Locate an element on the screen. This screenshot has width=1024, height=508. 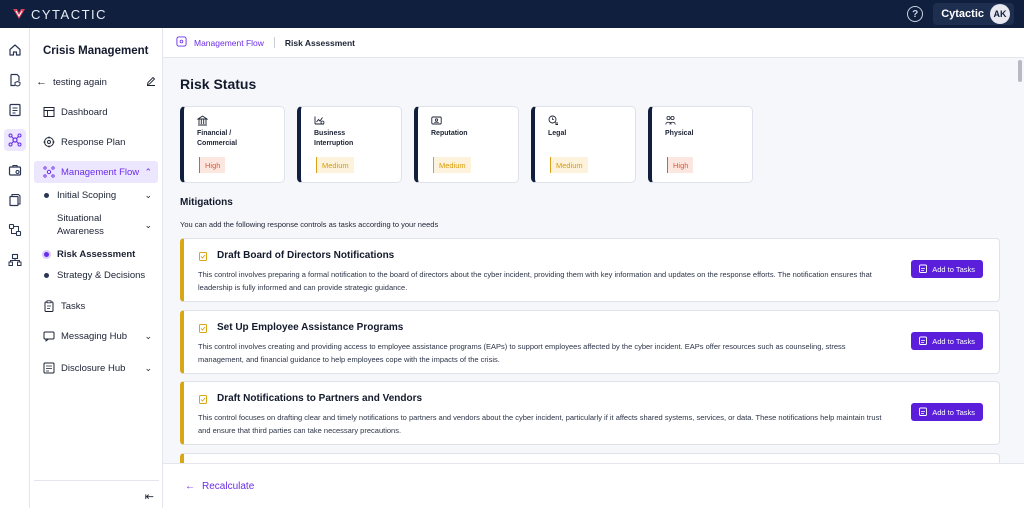
add-to-tasks-label: Add to Tasks is located at coordinates (953, 341).